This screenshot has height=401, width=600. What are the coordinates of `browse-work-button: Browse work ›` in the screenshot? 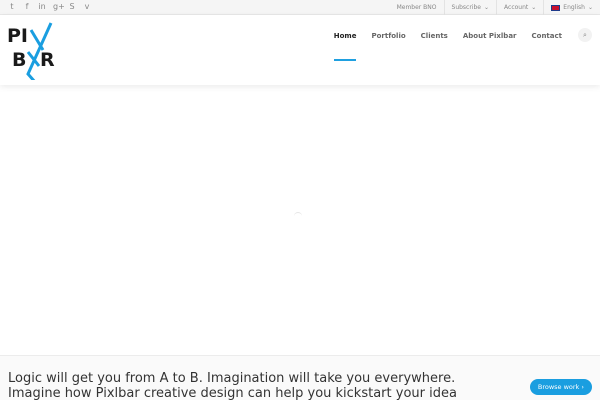 It's located at (560, 387).